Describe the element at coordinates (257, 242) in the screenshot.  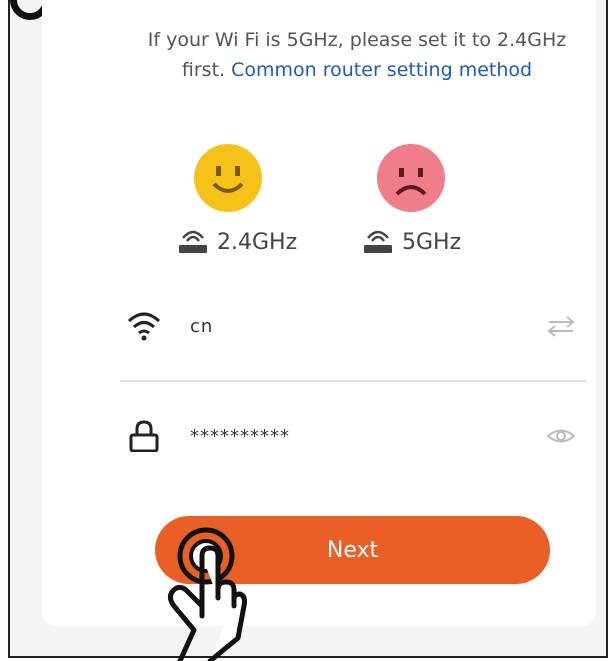
I see `band-good-text: 2.4GHz` at that location.